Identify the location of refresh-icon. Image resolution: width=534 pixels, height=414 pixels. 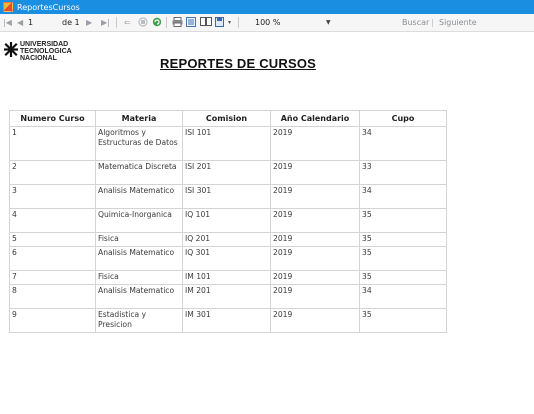
(157, 22).